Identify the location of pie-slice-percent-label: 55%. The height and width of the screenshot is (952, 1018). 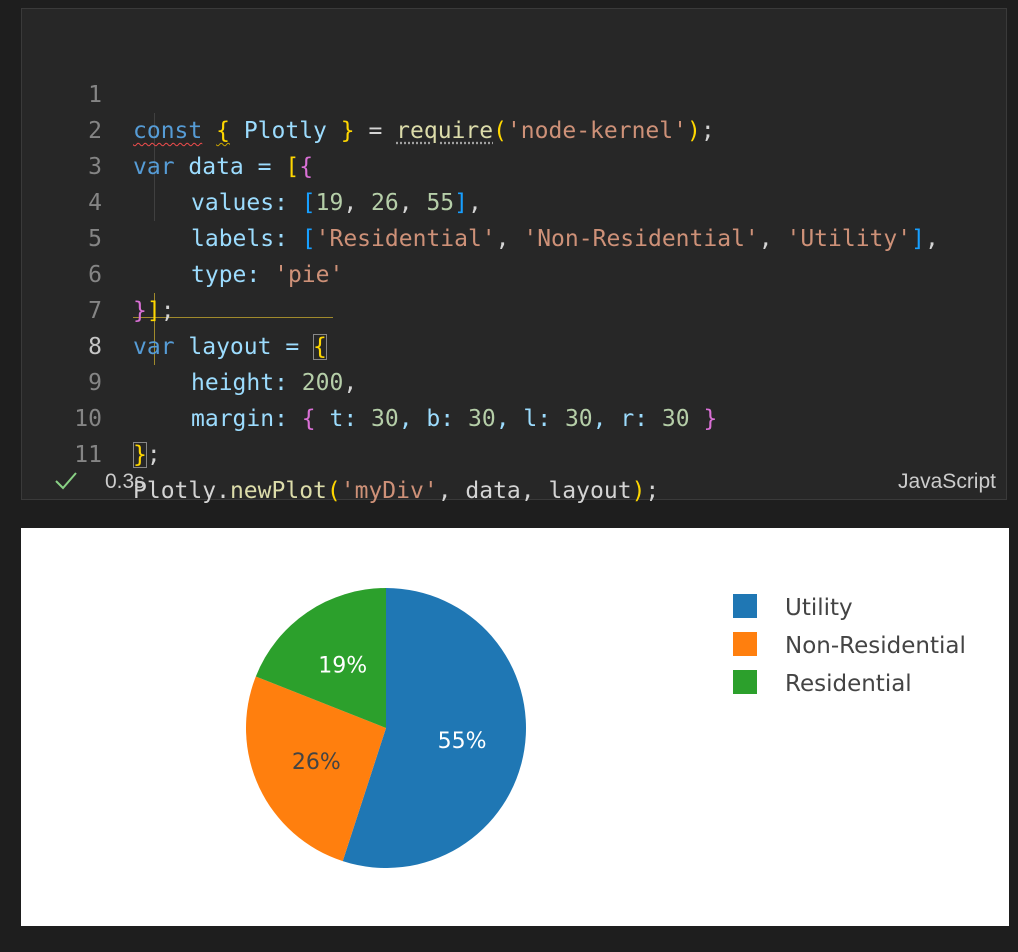
(462, 741).